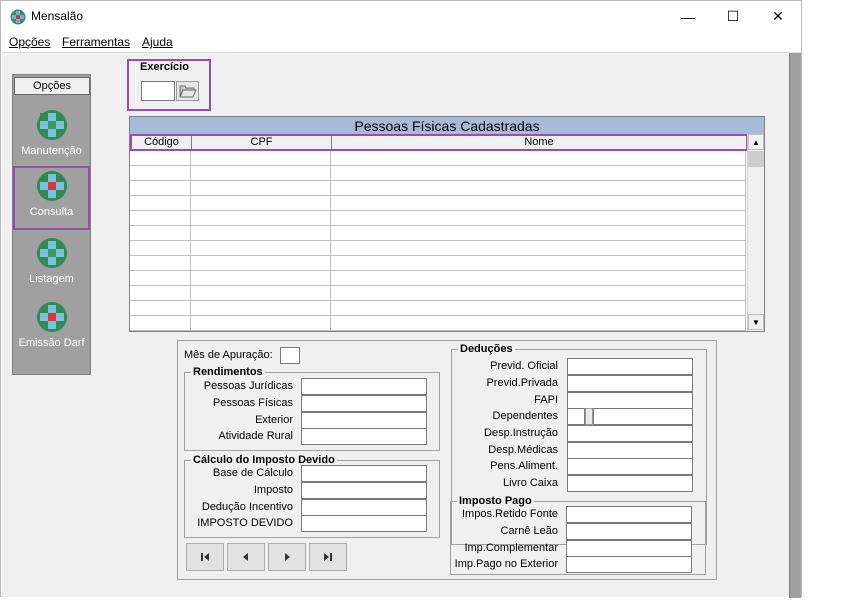 This screenshot has width=864, height=604. I want to click on pessoas-fisicas-input, so click(364, 403).